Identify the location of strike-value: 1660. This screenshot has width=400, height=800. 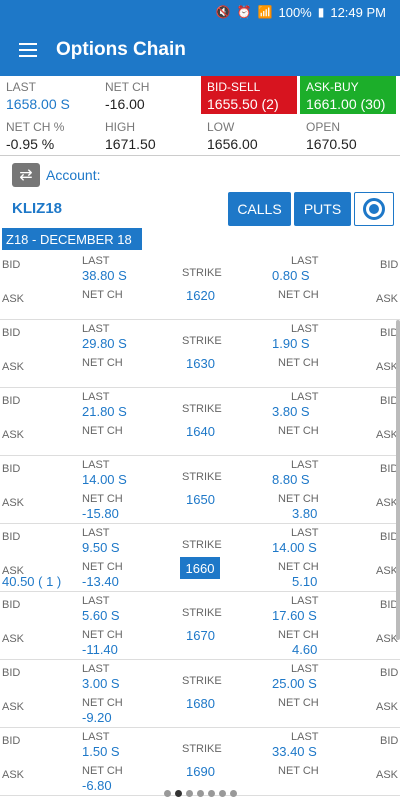
(200, 568).